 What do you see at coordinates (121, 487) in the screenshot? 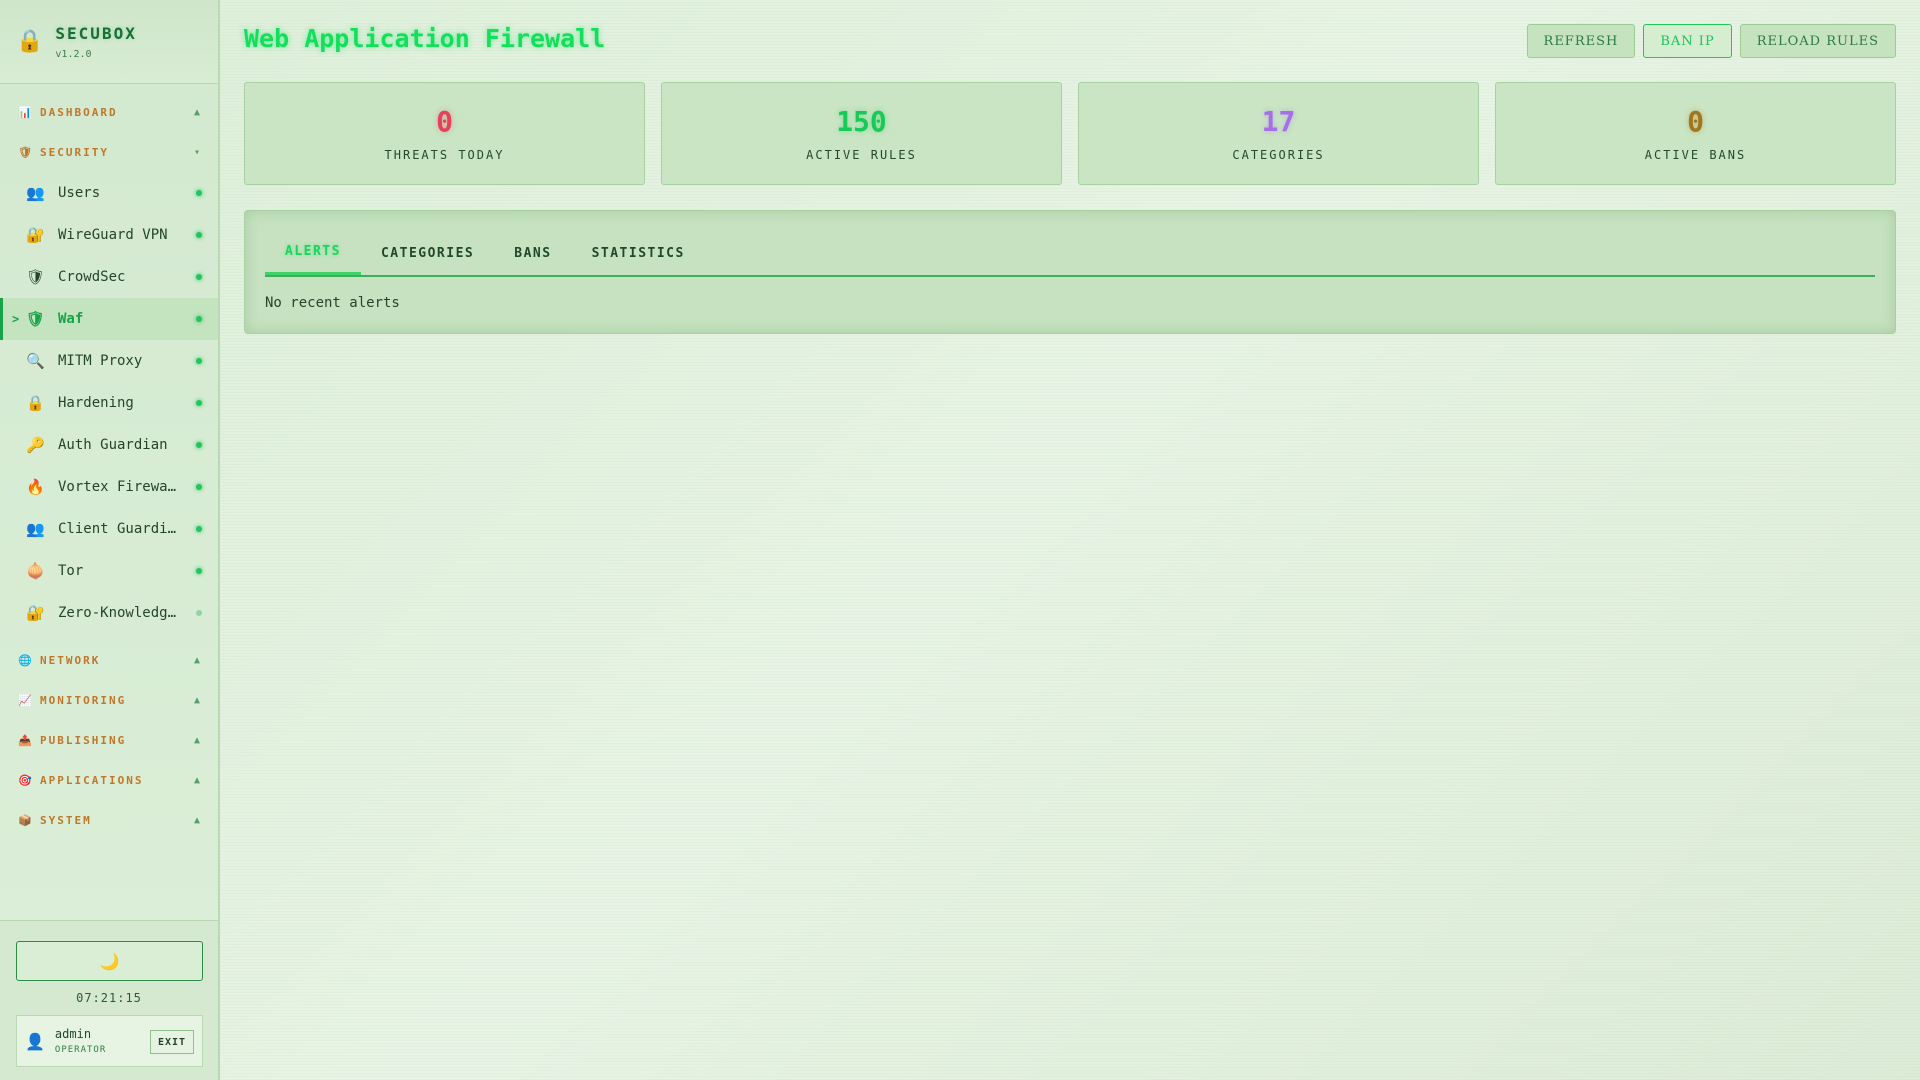
I see `sidebar-item-label: Vortex Firewall` at bounding box center [121, 487].